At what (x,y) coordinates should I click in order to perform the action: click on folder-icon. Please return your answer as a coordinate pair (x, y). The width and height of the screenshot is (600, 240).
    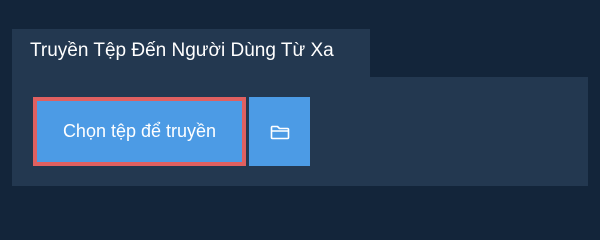
    Looking at the image, I should click on (280, 132).